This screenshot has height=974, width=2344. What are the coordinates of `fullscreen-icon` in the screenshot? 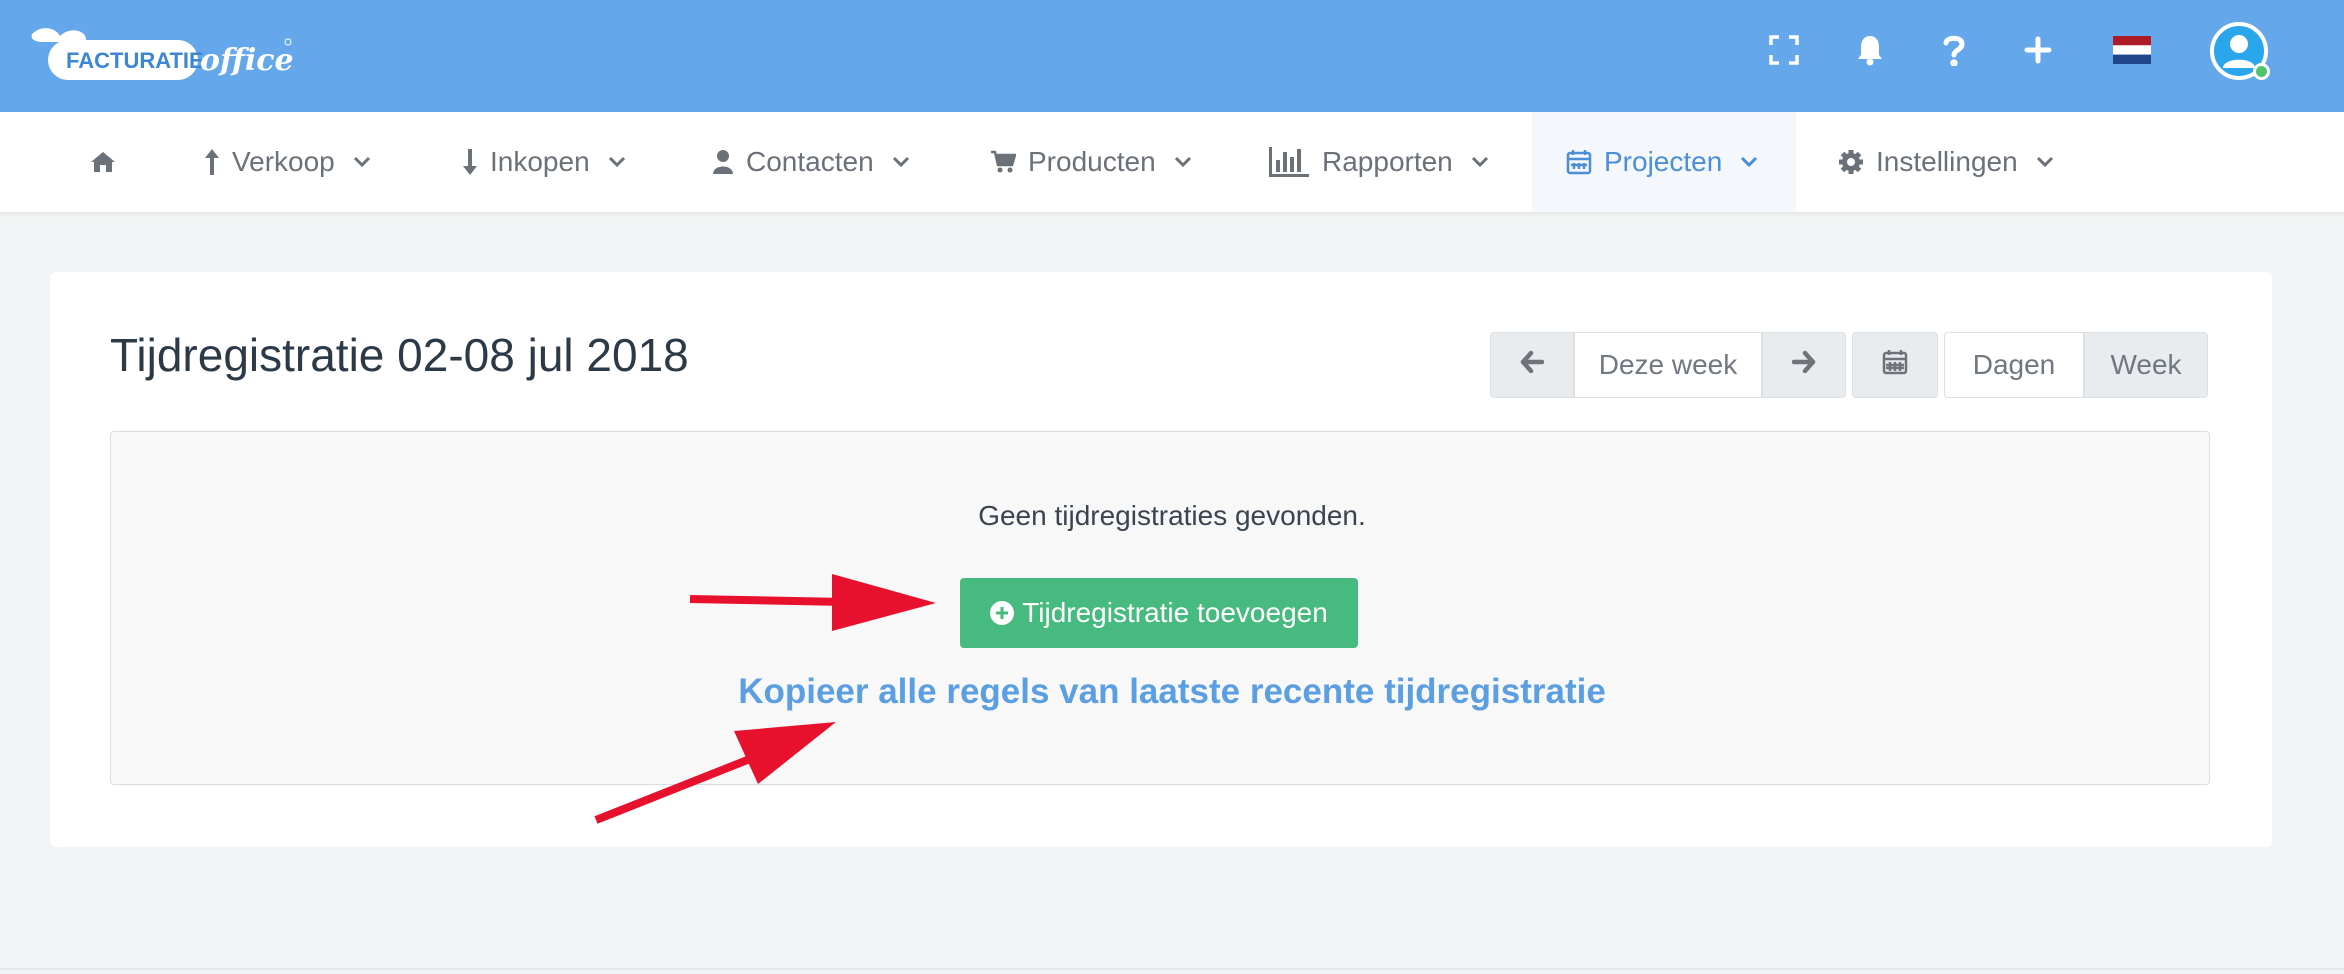 It's located at (1784, 50).